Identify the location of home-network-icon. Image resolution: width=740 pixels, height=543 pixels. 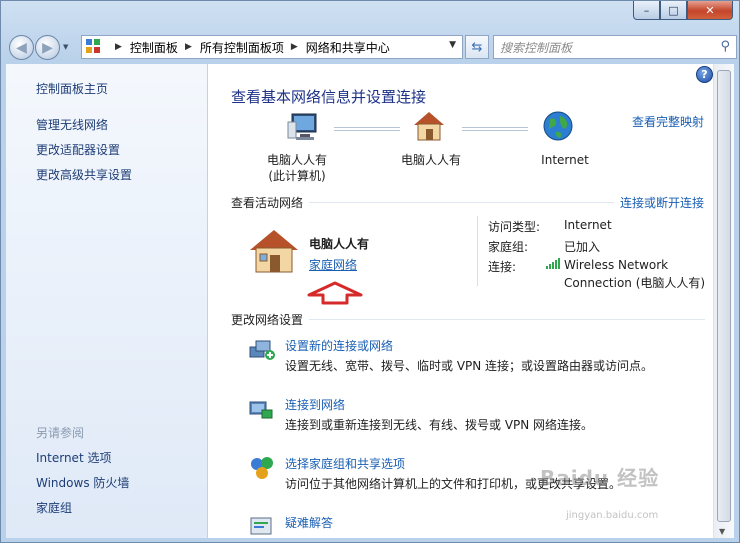
(274, 251).